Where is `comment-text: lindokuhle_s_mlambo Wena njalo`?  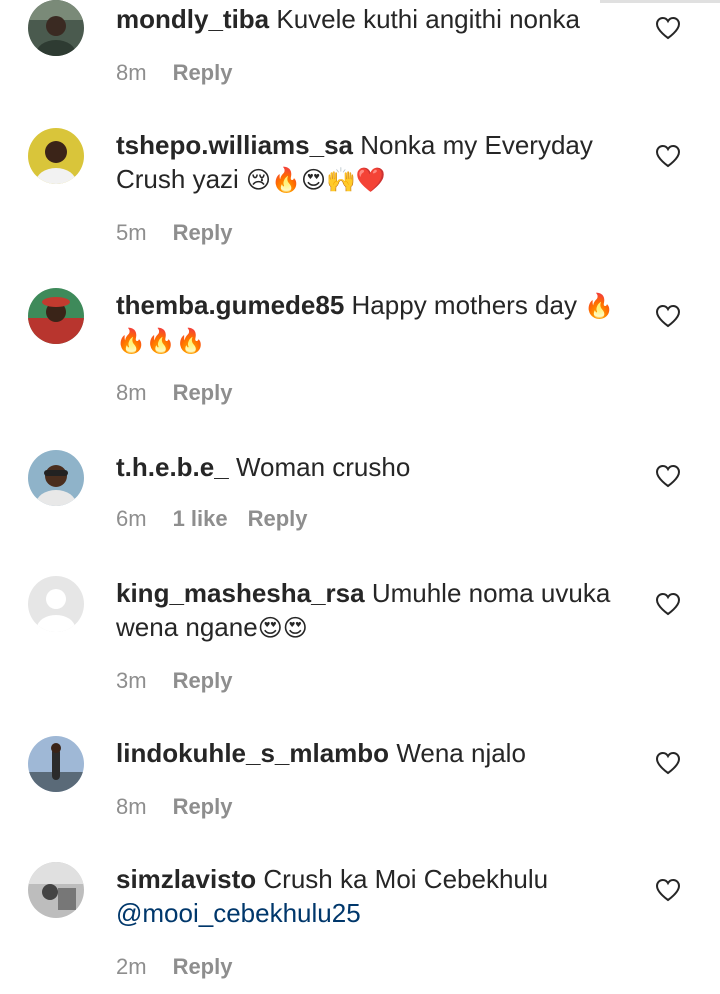 comment-text: lindokuhle_s_mlambo Wena njalo is located at coordinates (376, 753).